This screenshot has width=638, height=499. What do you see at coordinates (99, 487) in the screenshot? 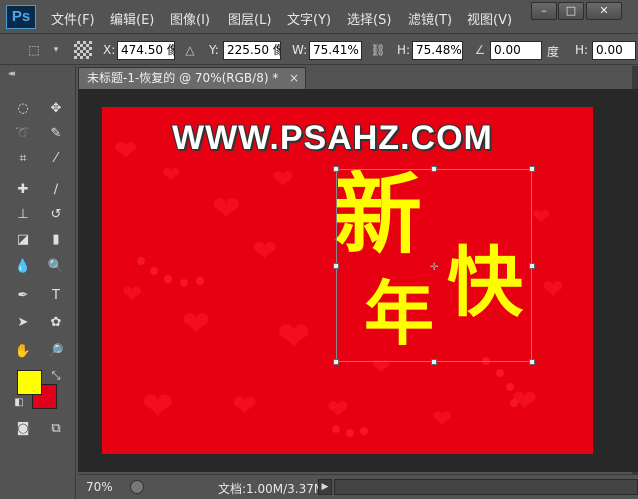
I see `zoom-level-field: 70%` at bounding box center [99, 487].